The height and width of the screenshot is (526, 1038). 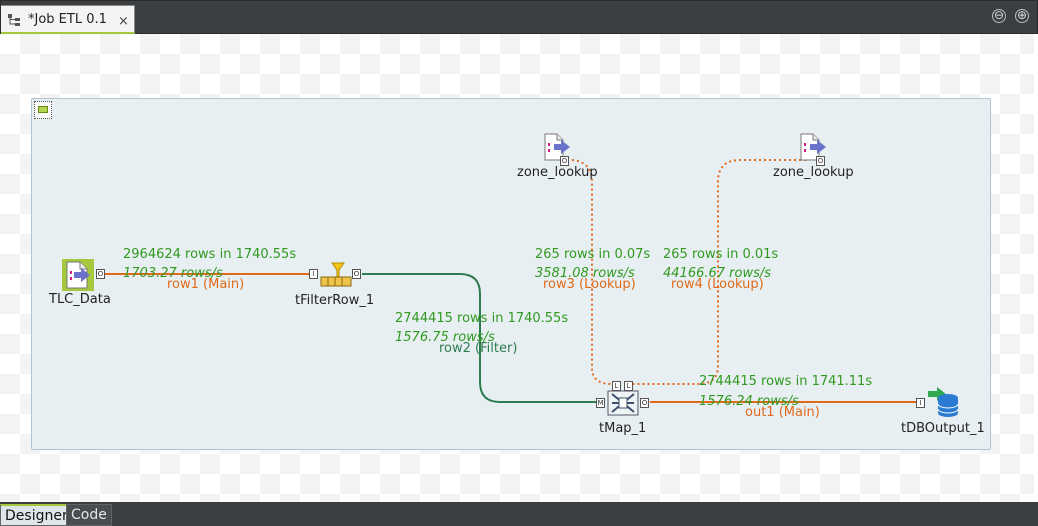 What do you see at coordinates (999, 16) in the screenshot?
I see `minimize-icon: ⊖` at bounding box center [999, 16].